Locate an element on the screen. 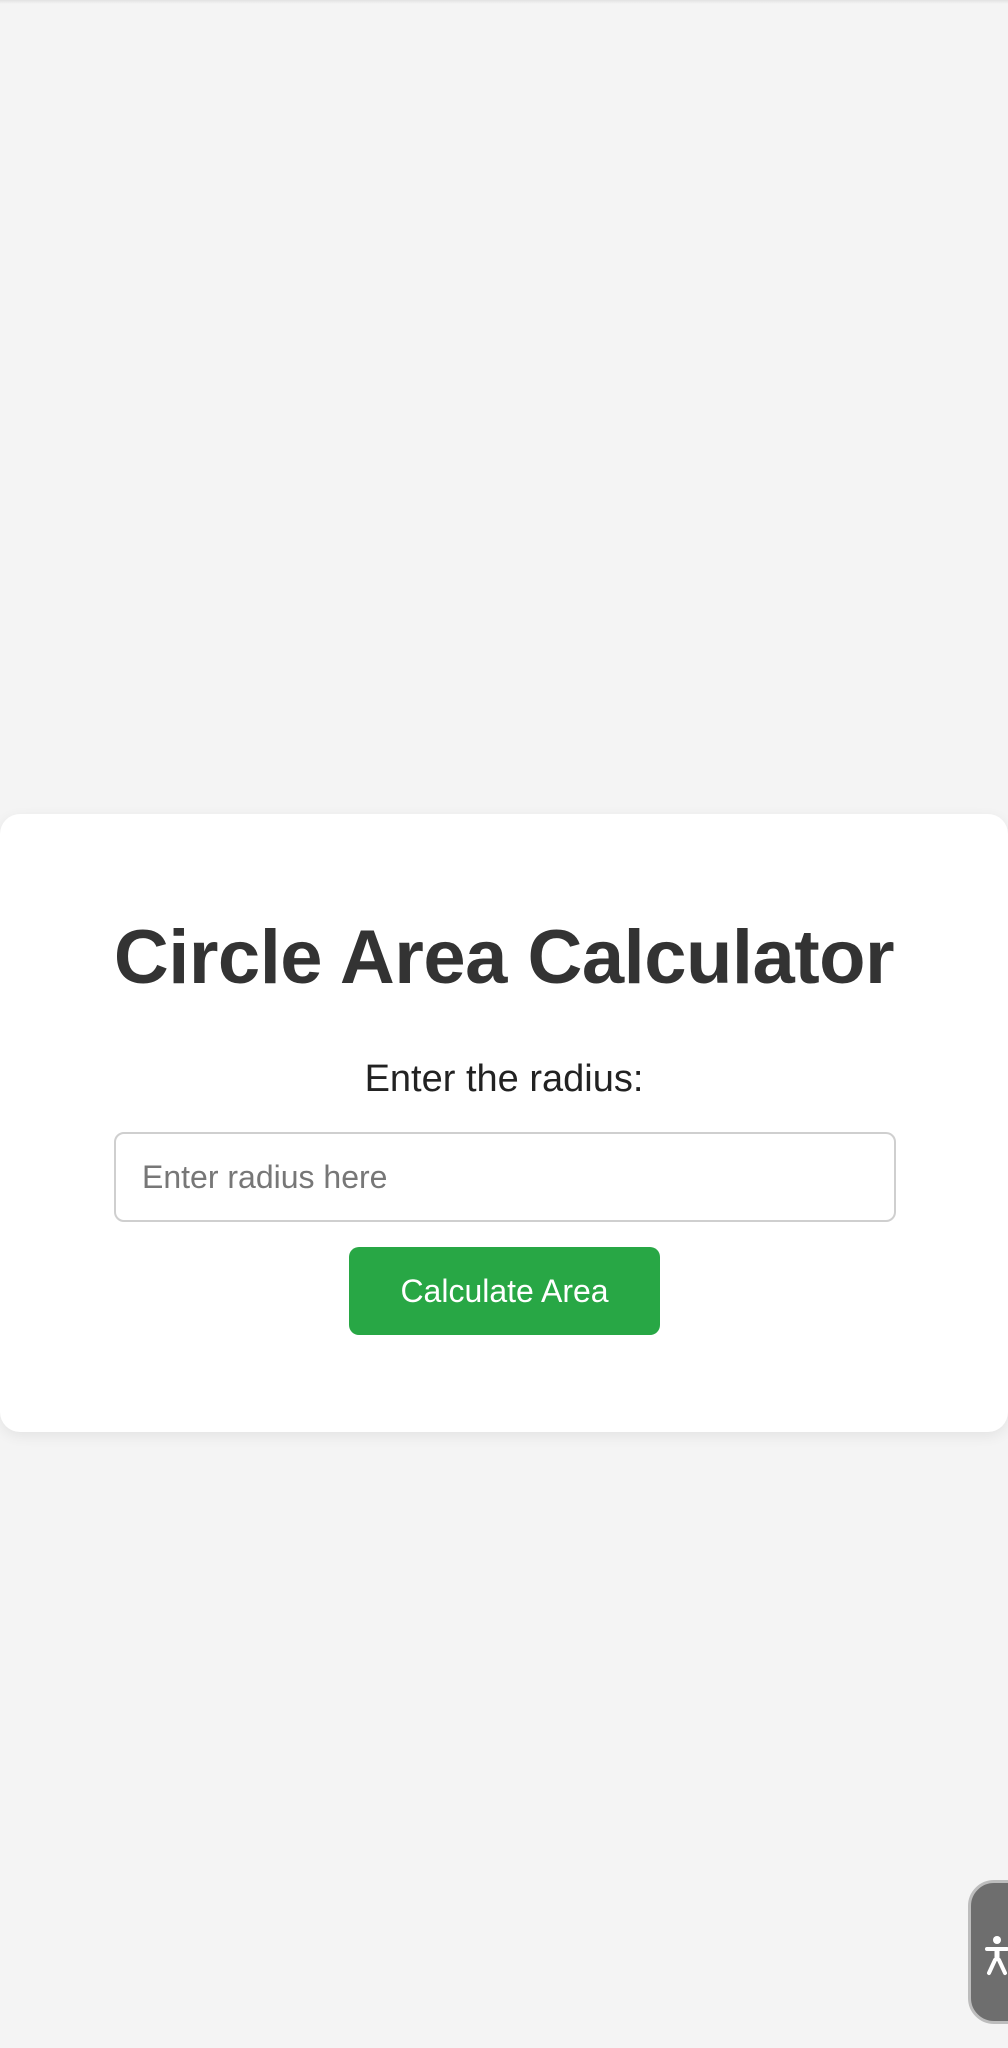 The height and width of the screenshot is (2048, 1008). accessibility-person-icon is located at coordinates (996, 1955).